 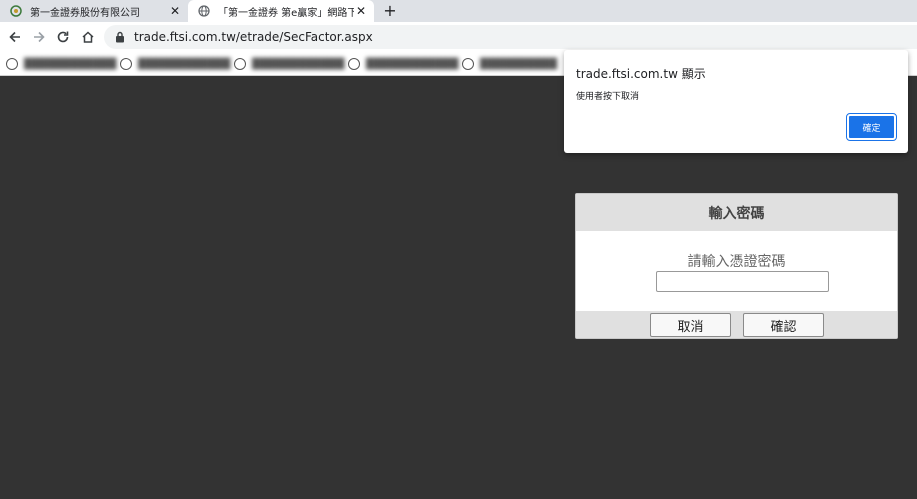 I want to click on alert-message: 使用者按下取消, so click(x=608, y=97).